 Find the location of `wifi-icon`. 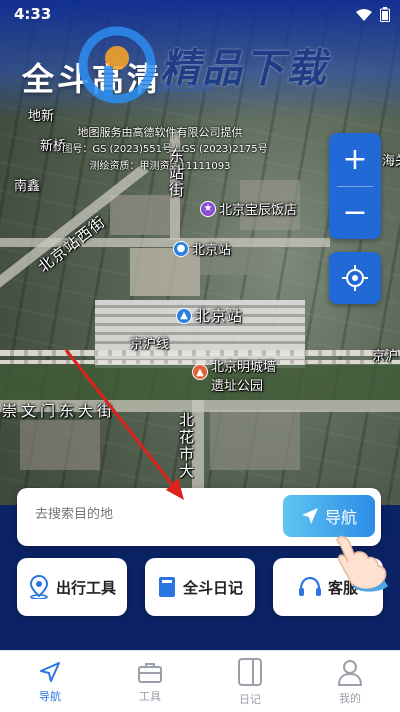

wifi-icon is located at coordinates (364, 14).